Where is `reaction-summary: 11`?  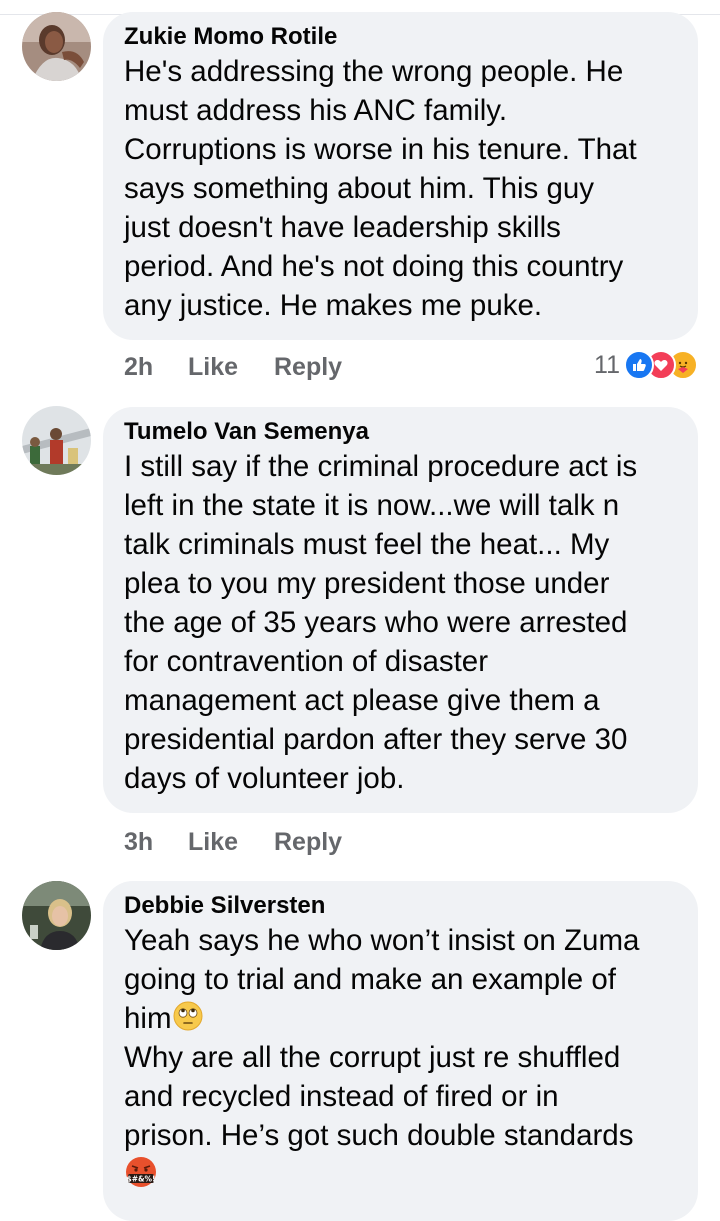
reaction-summary: 11 is located at coordinates (646, 365).